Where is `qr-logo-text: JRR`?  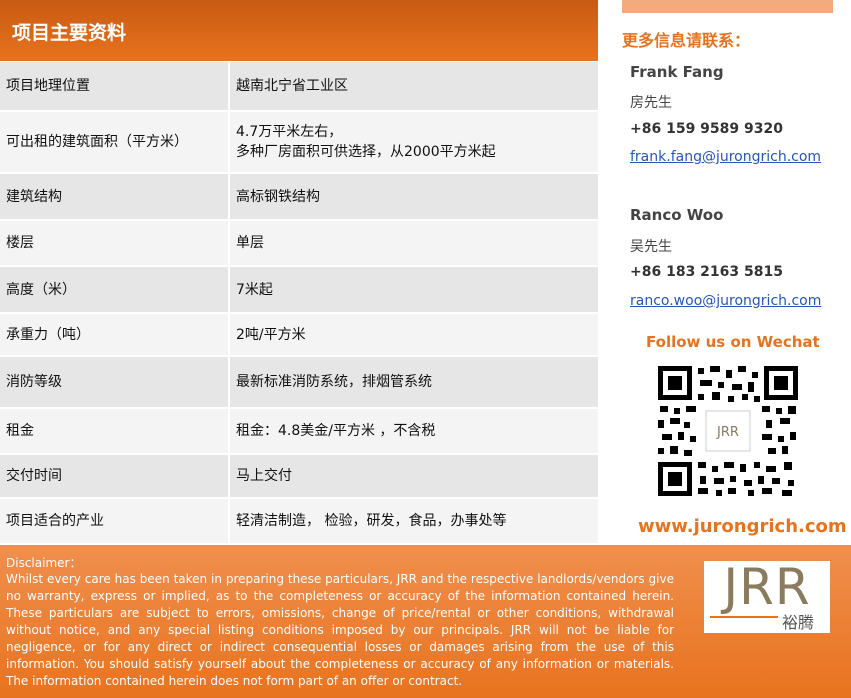
qr-logo-text: JRR is located at coordinates (727, 432).